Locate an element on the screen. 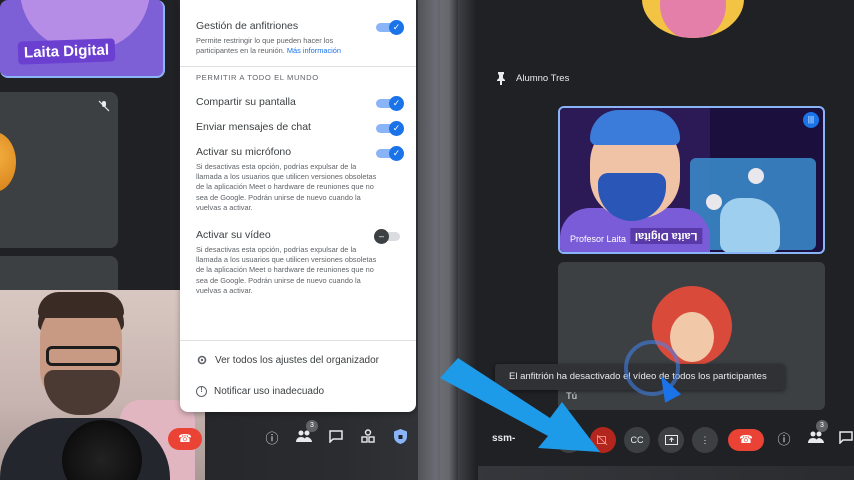 This screenshot has height=480, width=854. participant-tile-laita: Laita Digital is located at coordinates (82, 39).